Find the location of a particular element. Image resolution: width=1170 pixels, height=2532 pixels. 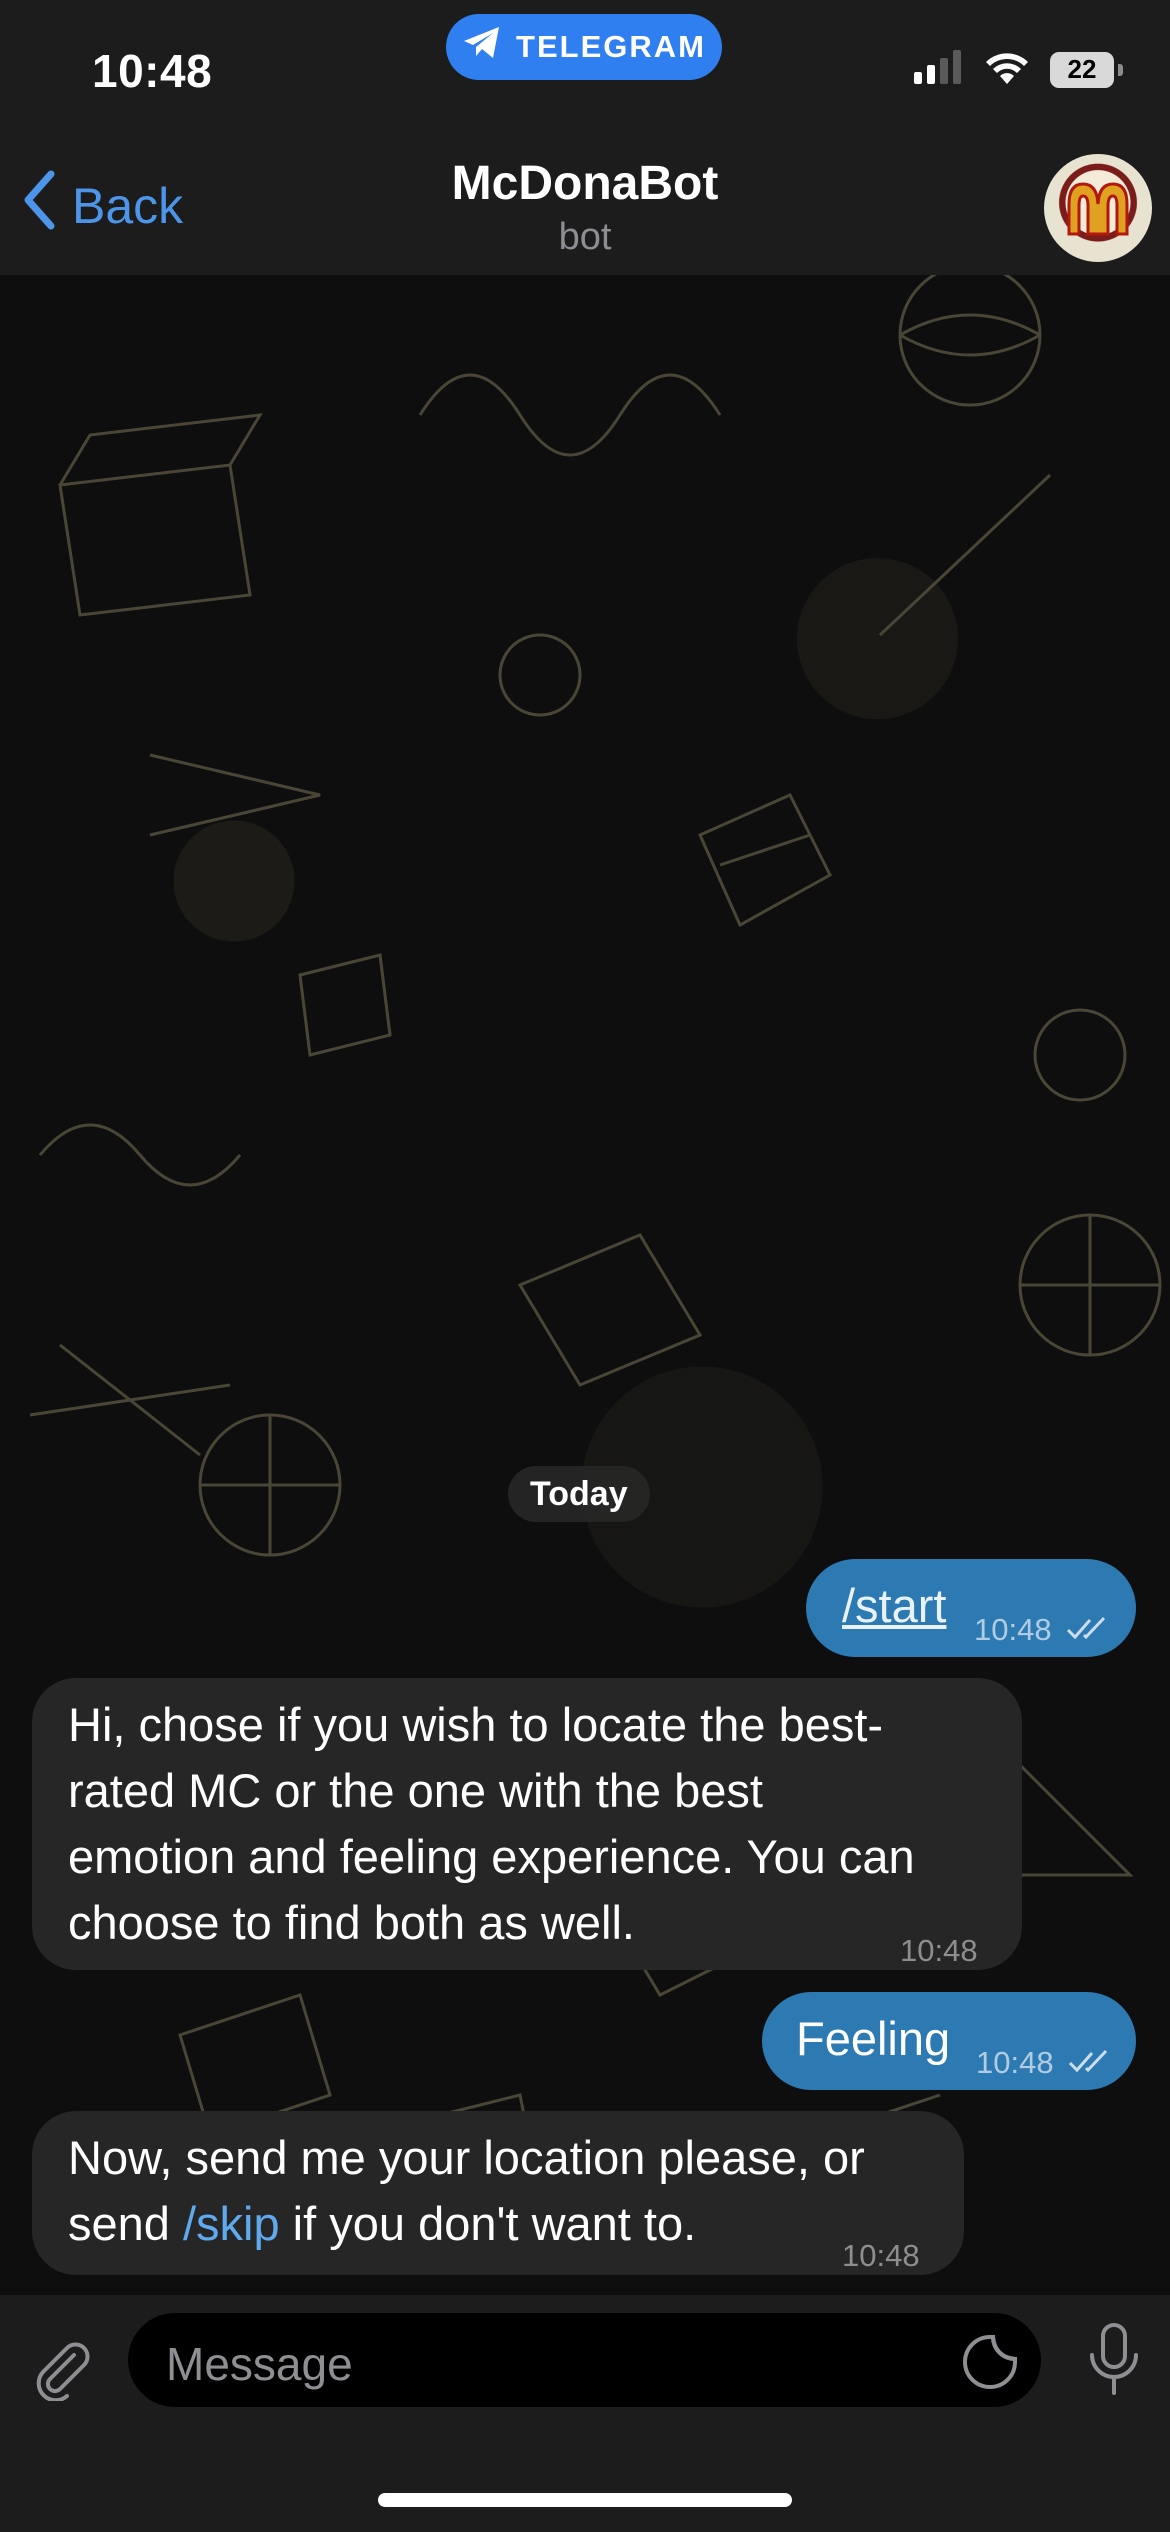

bot-avatar is located at coordinates (1098, 208).